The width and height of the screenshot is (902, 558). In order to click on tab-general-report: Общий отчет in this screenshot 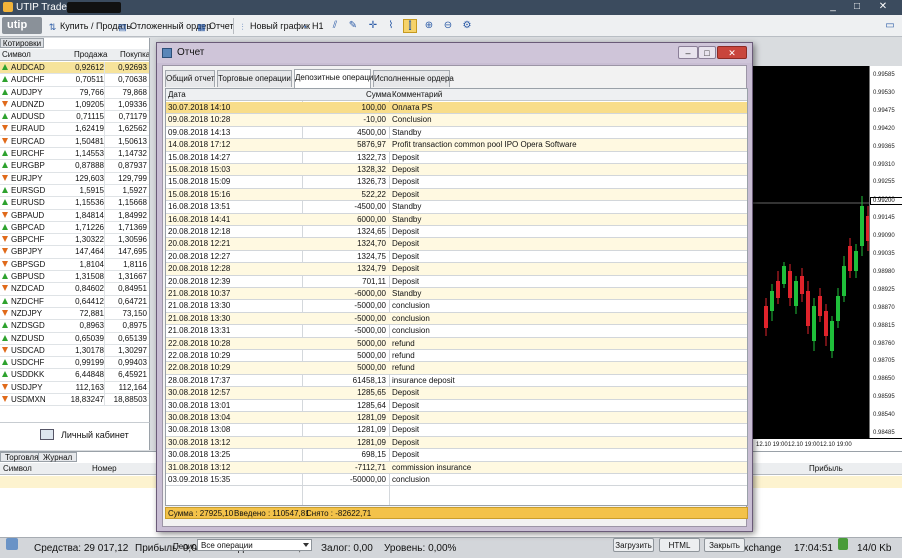, I will do `click(190, 78)`.